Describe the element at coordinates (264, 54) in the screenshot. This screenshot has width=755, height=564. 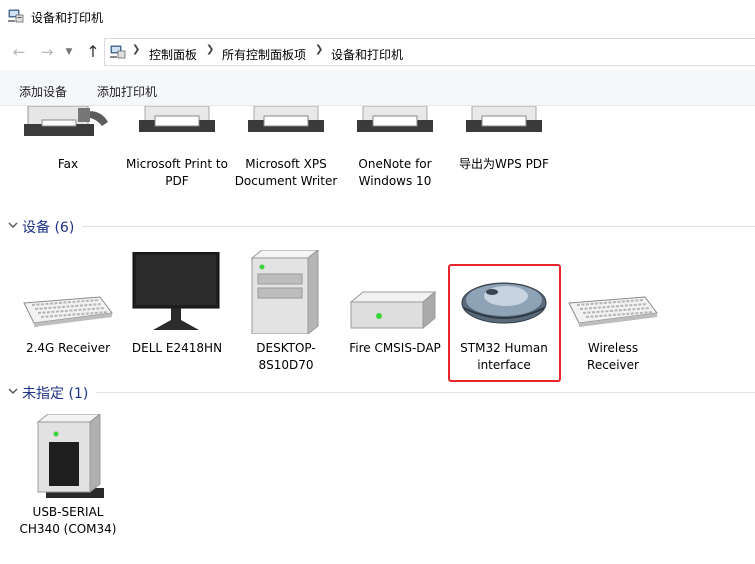
I see `breadcrumb-all-items: 所有控制面板项` at that location.